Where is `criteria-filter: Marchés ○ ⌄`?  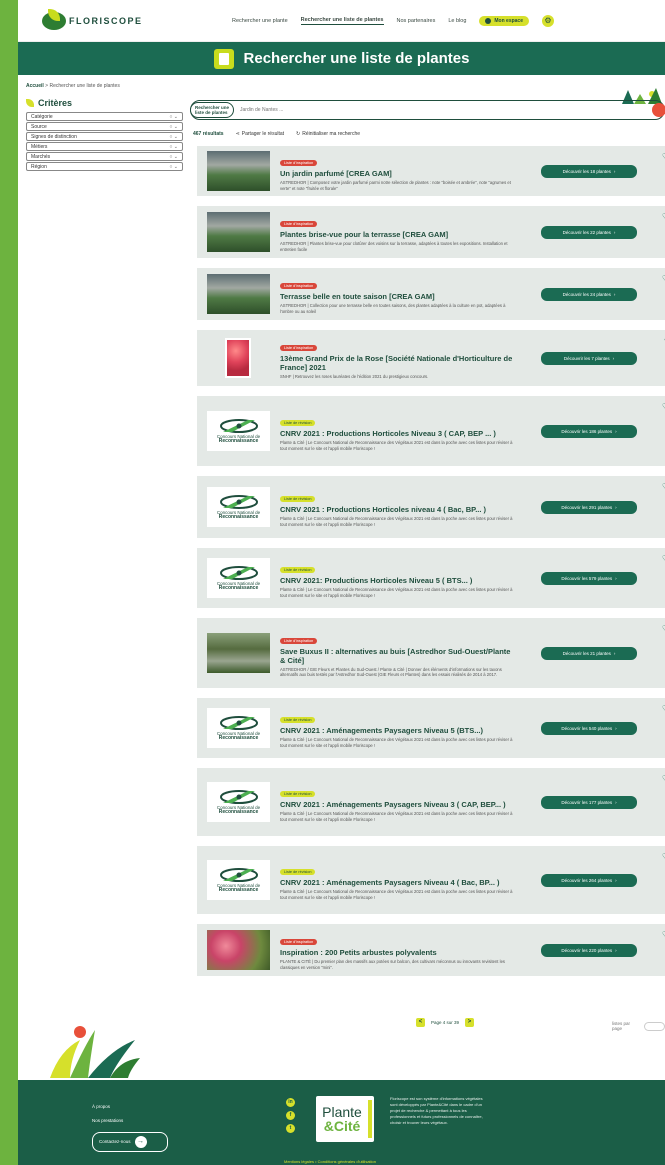
criteria-filter: Marchés ○ ⌄ is located at coordinates (104, 156).